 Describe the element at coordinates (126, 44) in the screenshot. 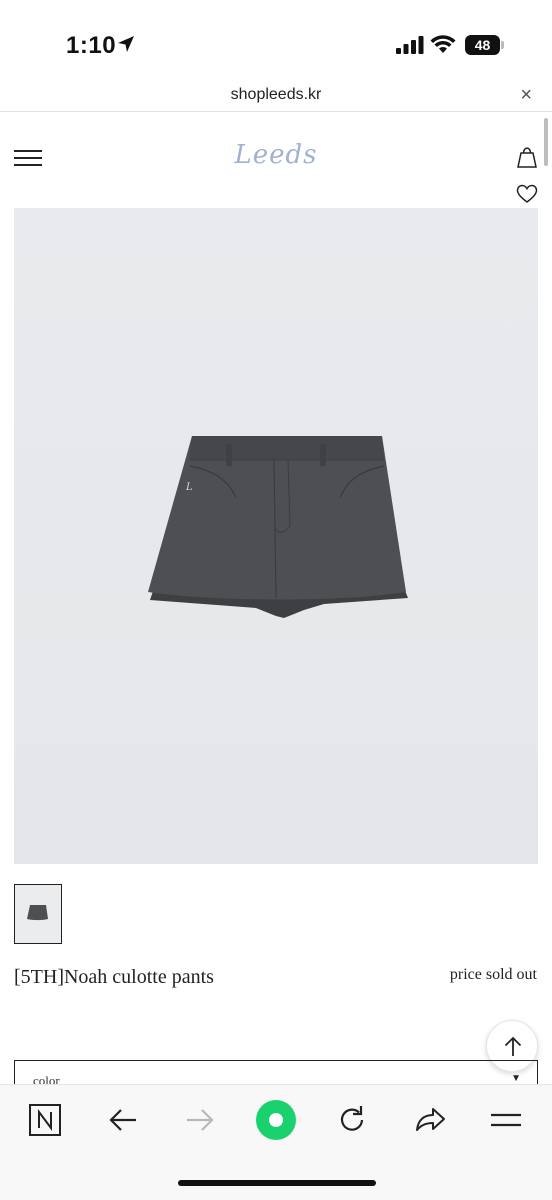

I see `location-arrow-icon` at that location.